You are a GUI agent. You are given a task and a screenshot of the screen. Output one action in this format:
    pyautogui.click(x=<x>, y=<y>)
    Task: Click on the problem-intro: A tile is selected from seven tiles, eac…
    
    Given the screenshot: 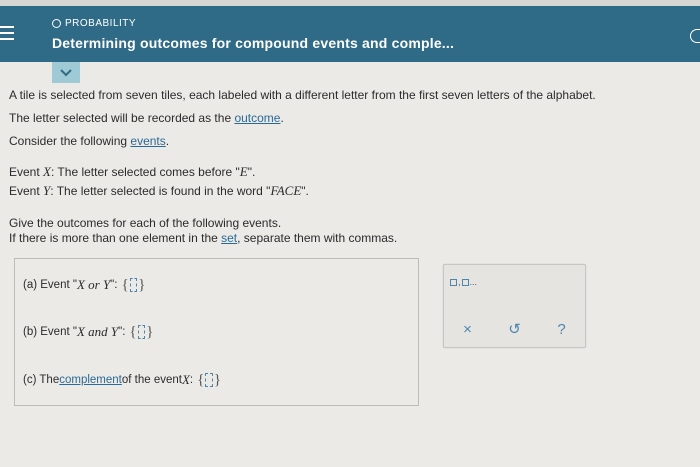 What is the action you would take?
    pyautogui.click(x=302, y=95)
    